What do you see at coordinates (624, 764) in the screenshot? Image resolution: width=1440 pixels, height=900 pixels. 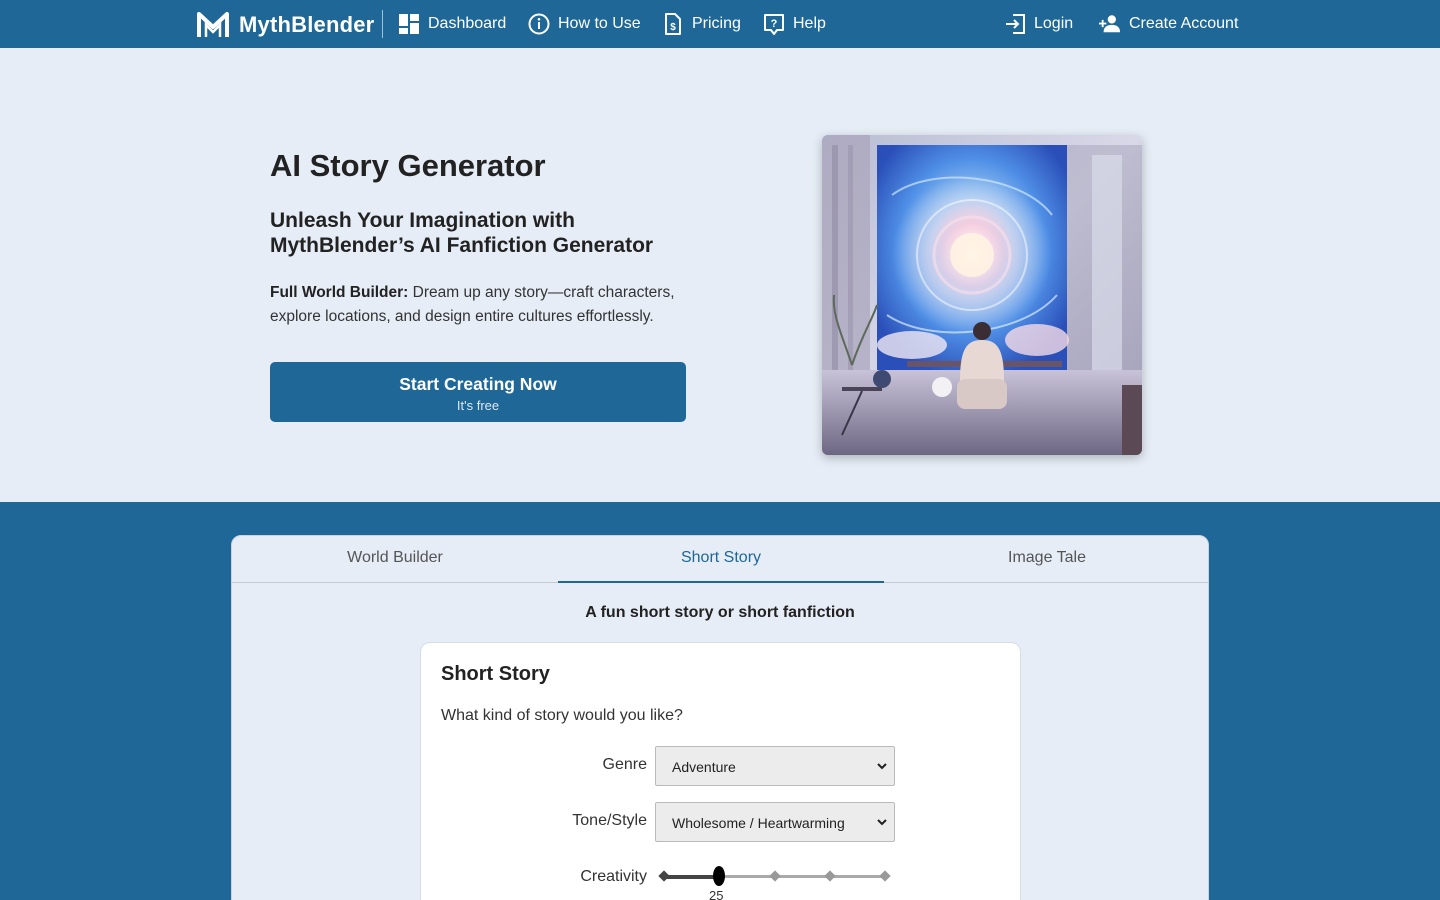 I see `genre-label: Genre` at bounding box center [624, 764].